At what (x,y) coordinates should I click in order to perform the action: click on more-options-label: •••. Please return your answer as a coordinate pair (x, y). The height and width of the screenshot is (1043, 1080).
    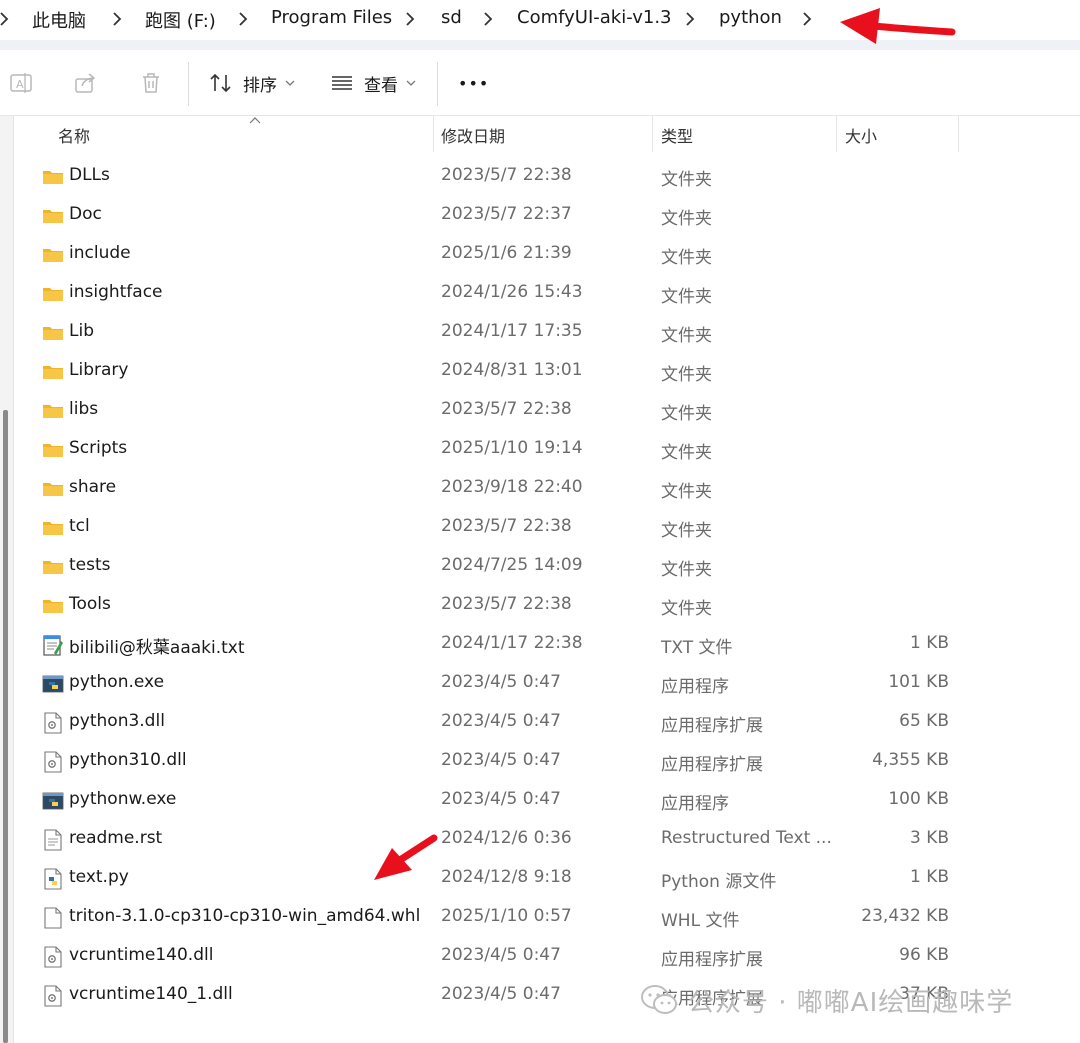
    Looking at the image, I should click on (474, 83).